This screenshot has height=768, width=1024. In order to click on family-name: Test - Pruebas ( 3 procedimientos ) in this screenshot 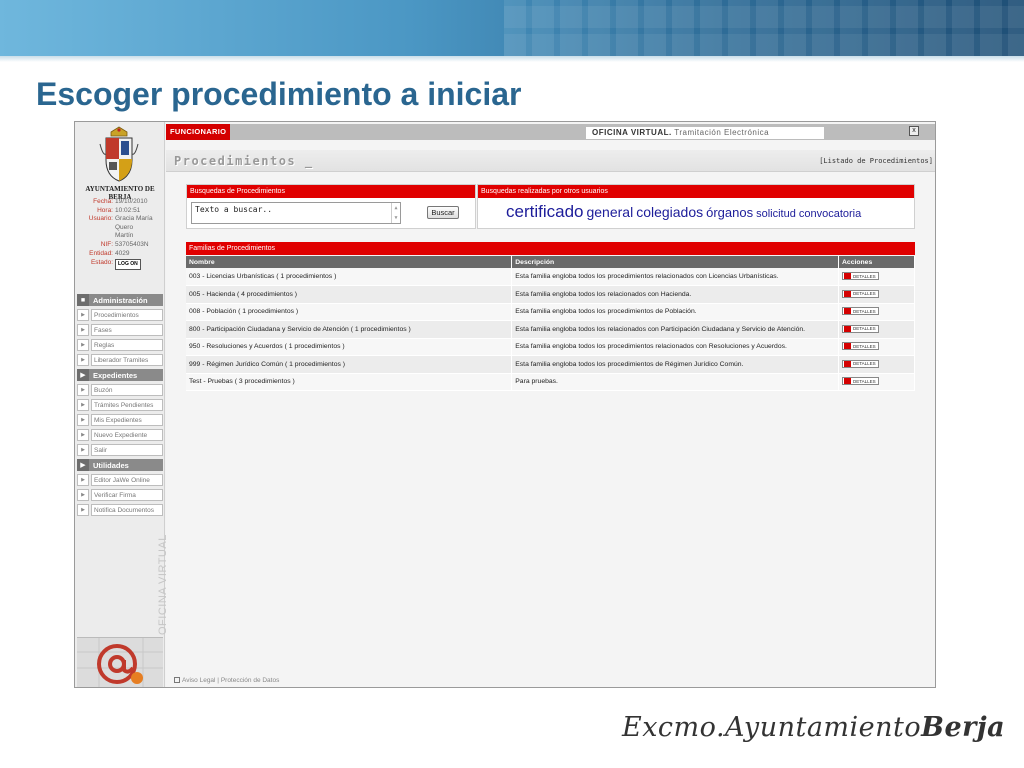, I will do `click(349, 382)`.